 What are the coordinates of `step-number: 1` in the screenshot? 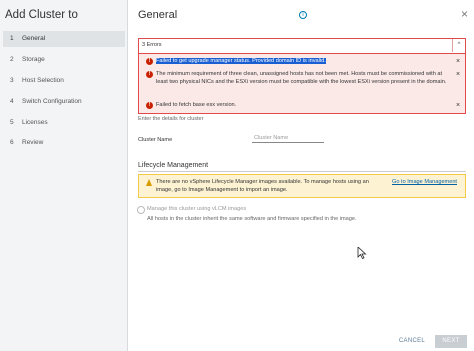 It's located at (12, 38).